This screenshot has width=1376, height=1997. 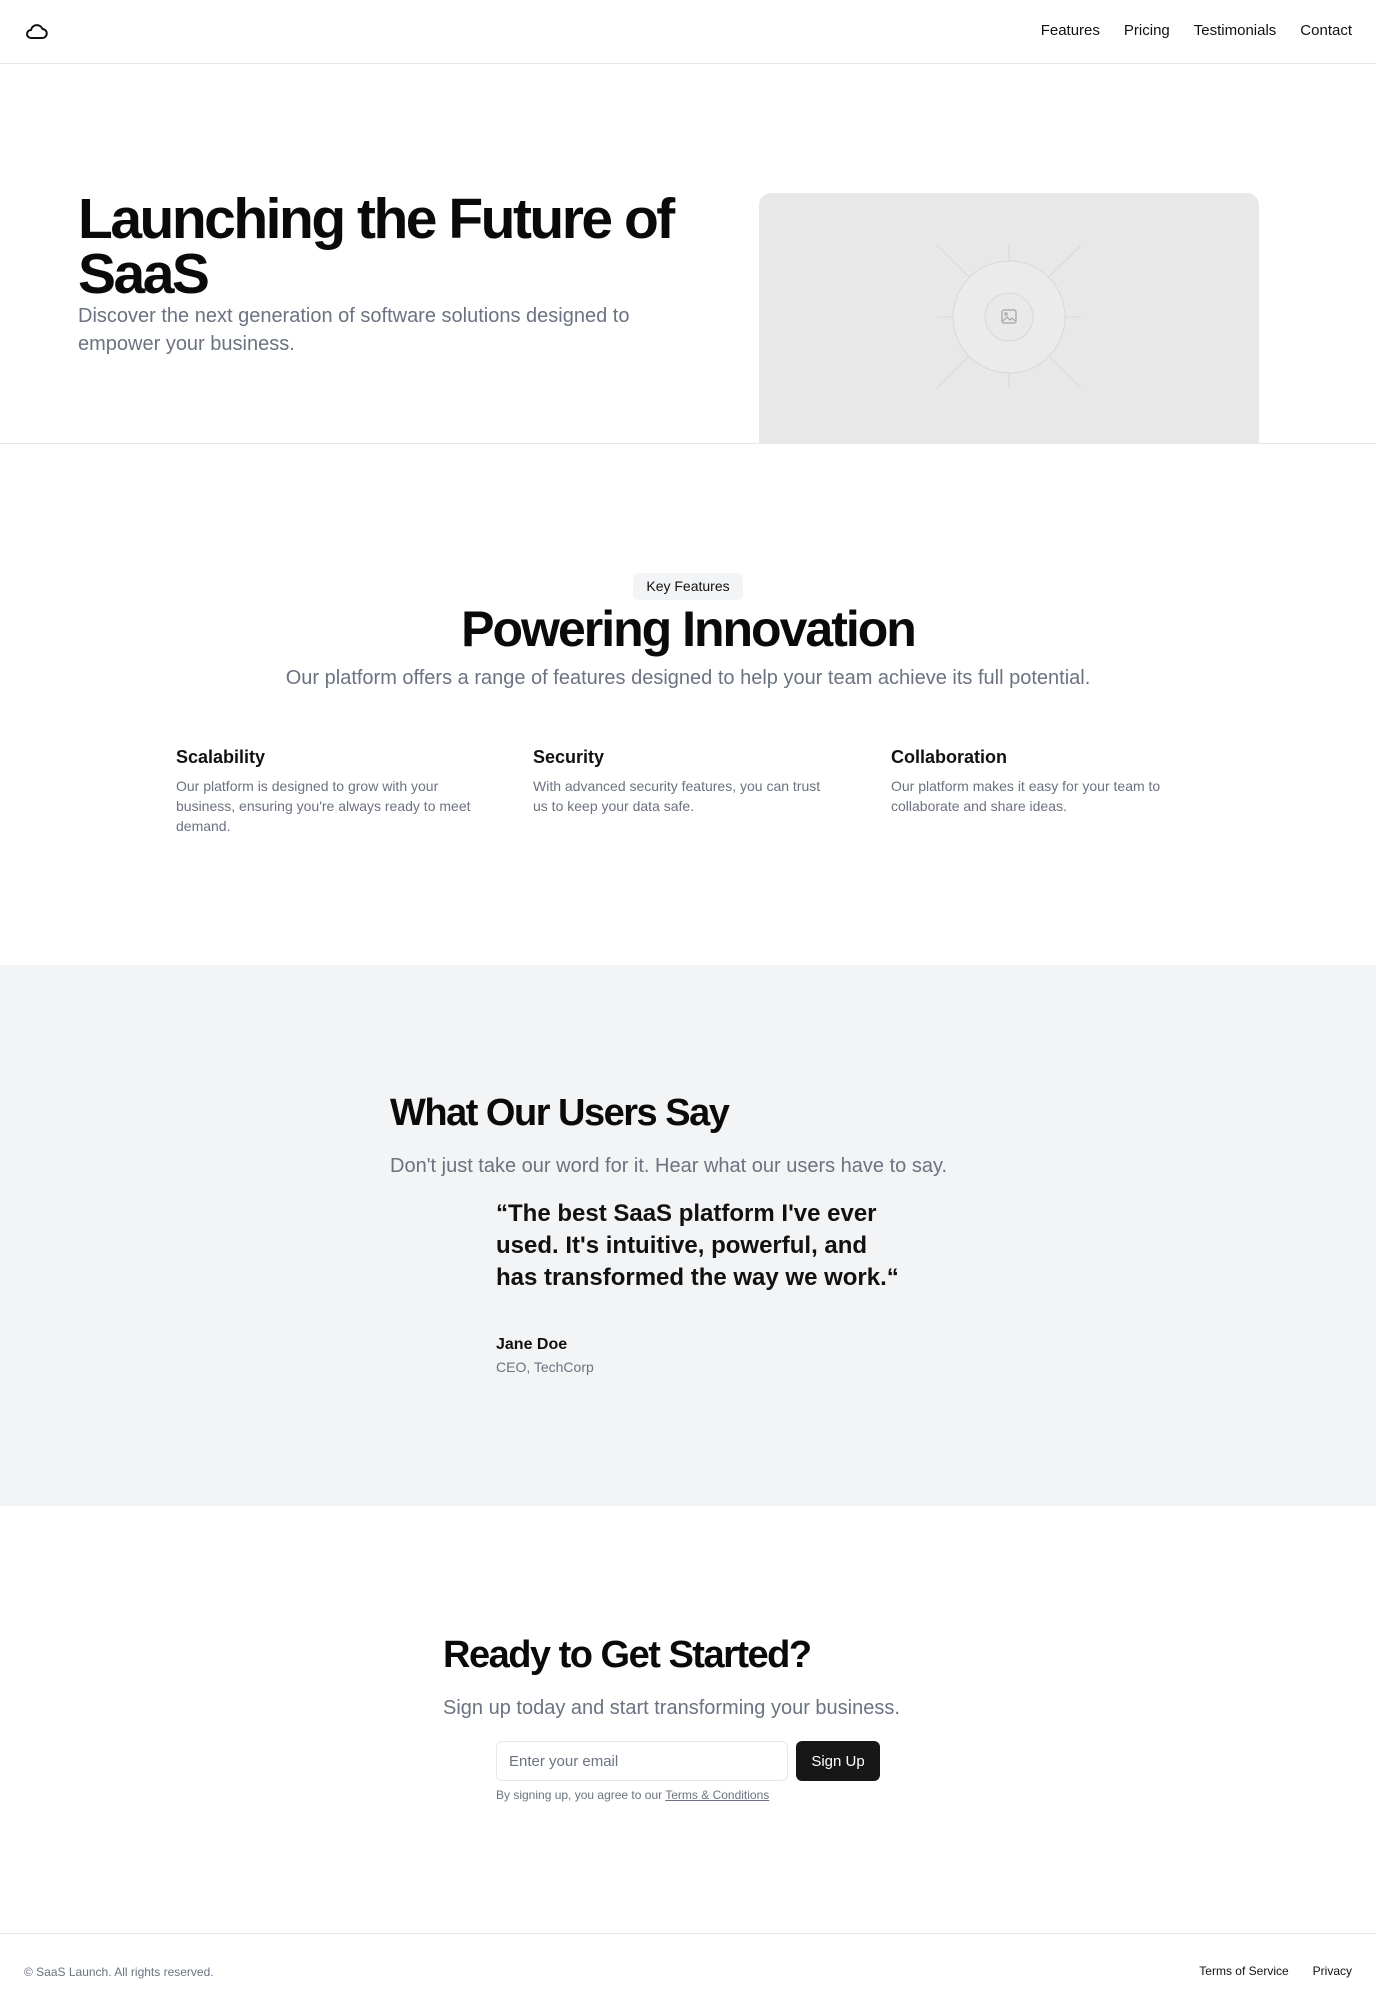 What do you see at coordinates (1147, 30) in the screenshot?
I see `nav-pricing-link: Pricing` at bounding box center [1147, 30].